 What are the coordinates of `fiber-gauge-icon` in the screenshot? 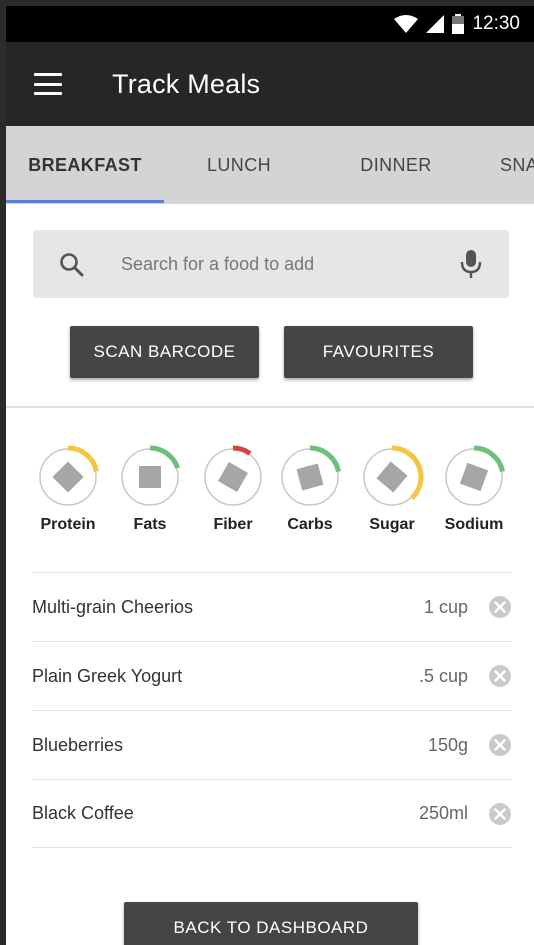 It's located at (233, 475).